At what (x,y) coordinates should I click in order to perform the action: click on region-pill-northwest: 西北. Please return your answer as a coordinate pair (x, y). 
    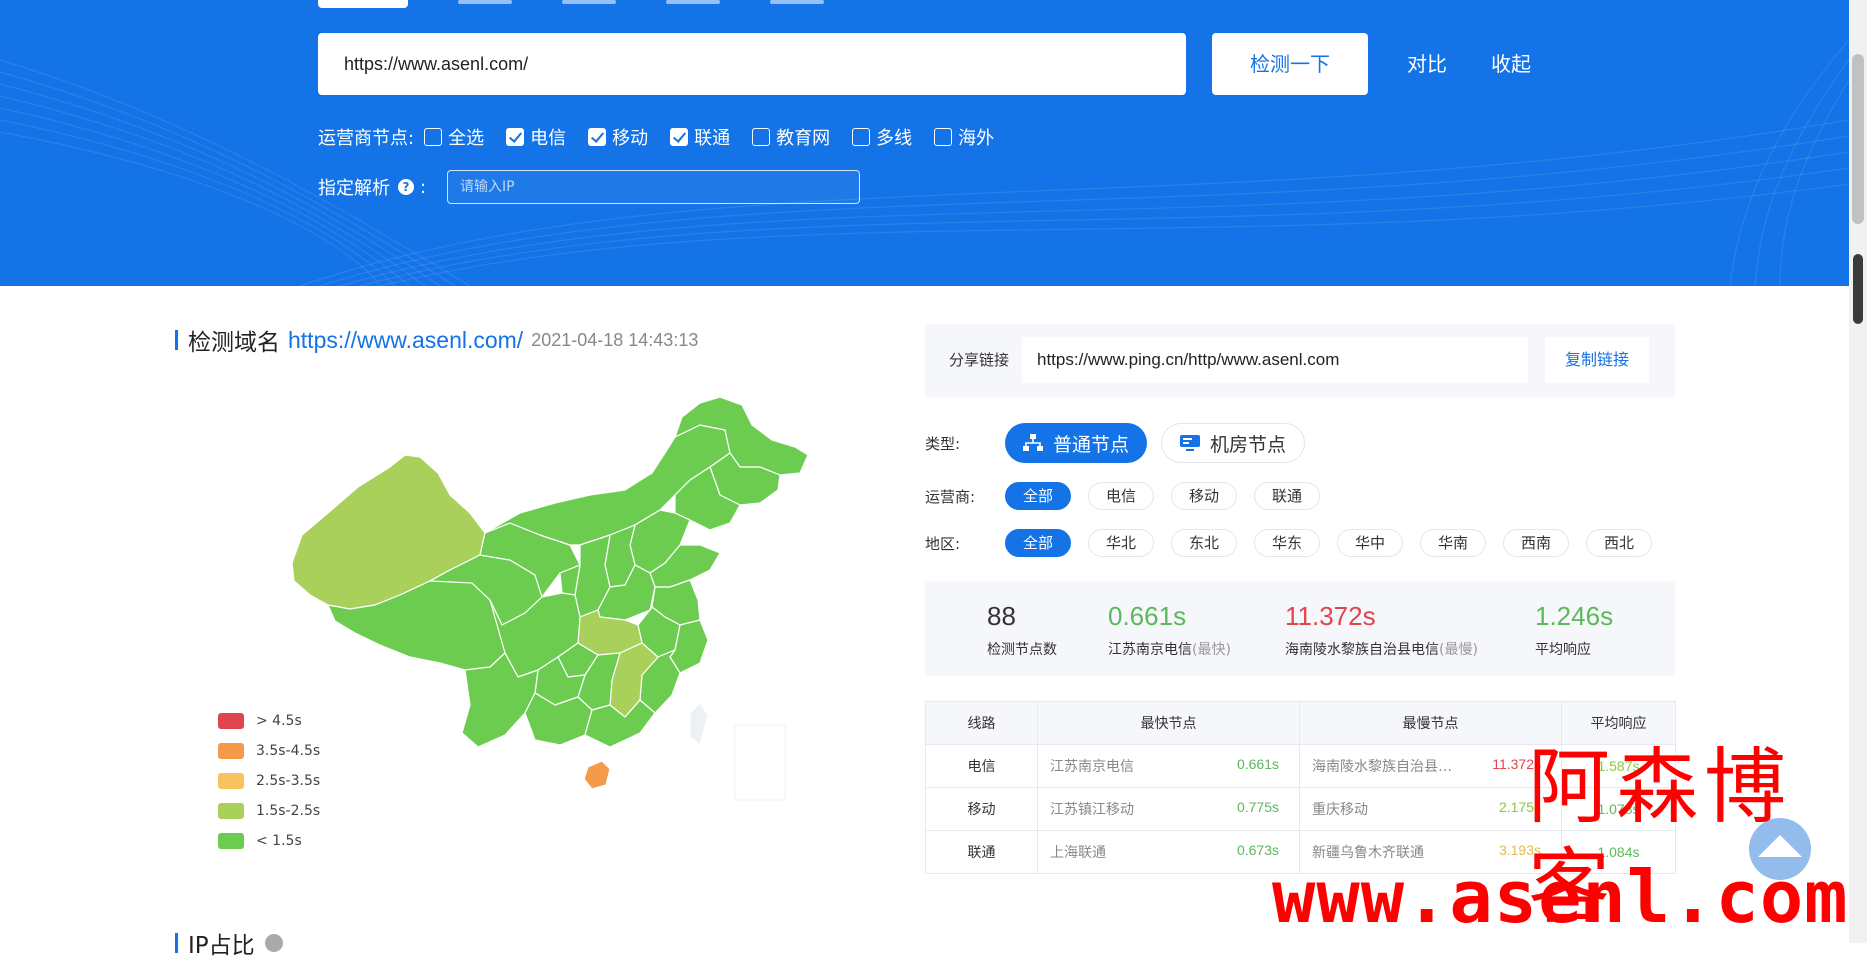
    Looking at the image, I should click on (1619, 543).